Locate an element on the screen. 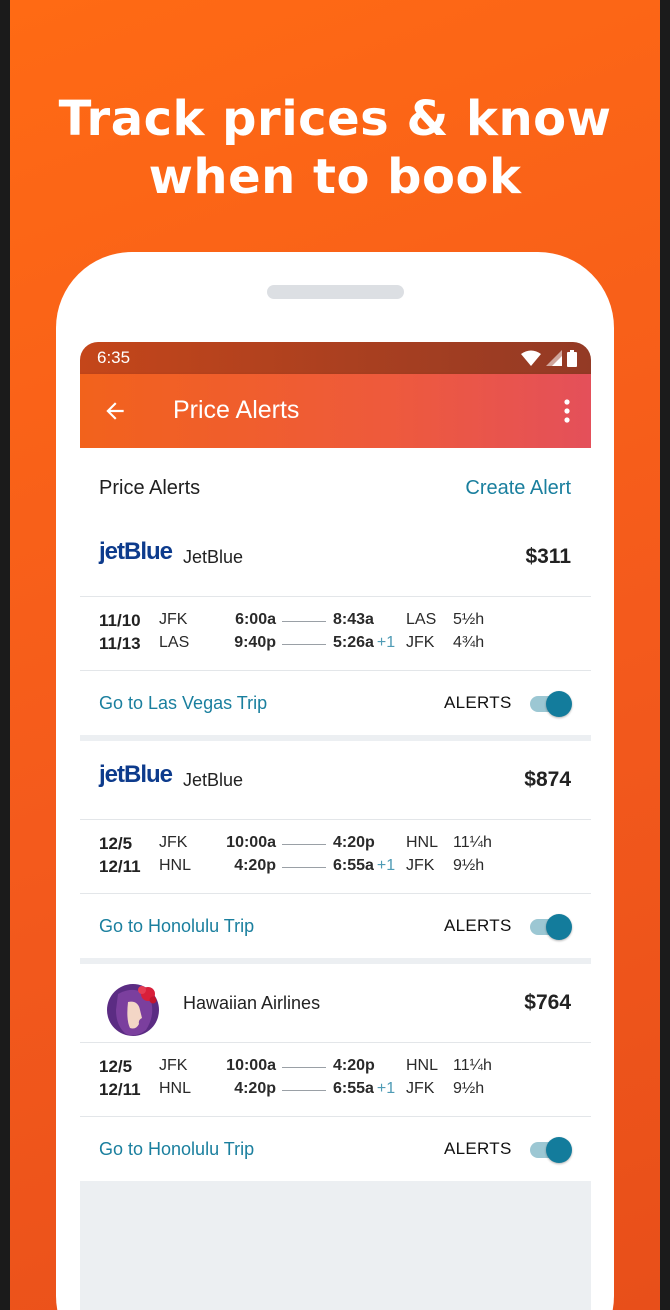  status-time: 6:35 is located at coordinates (114, 357).